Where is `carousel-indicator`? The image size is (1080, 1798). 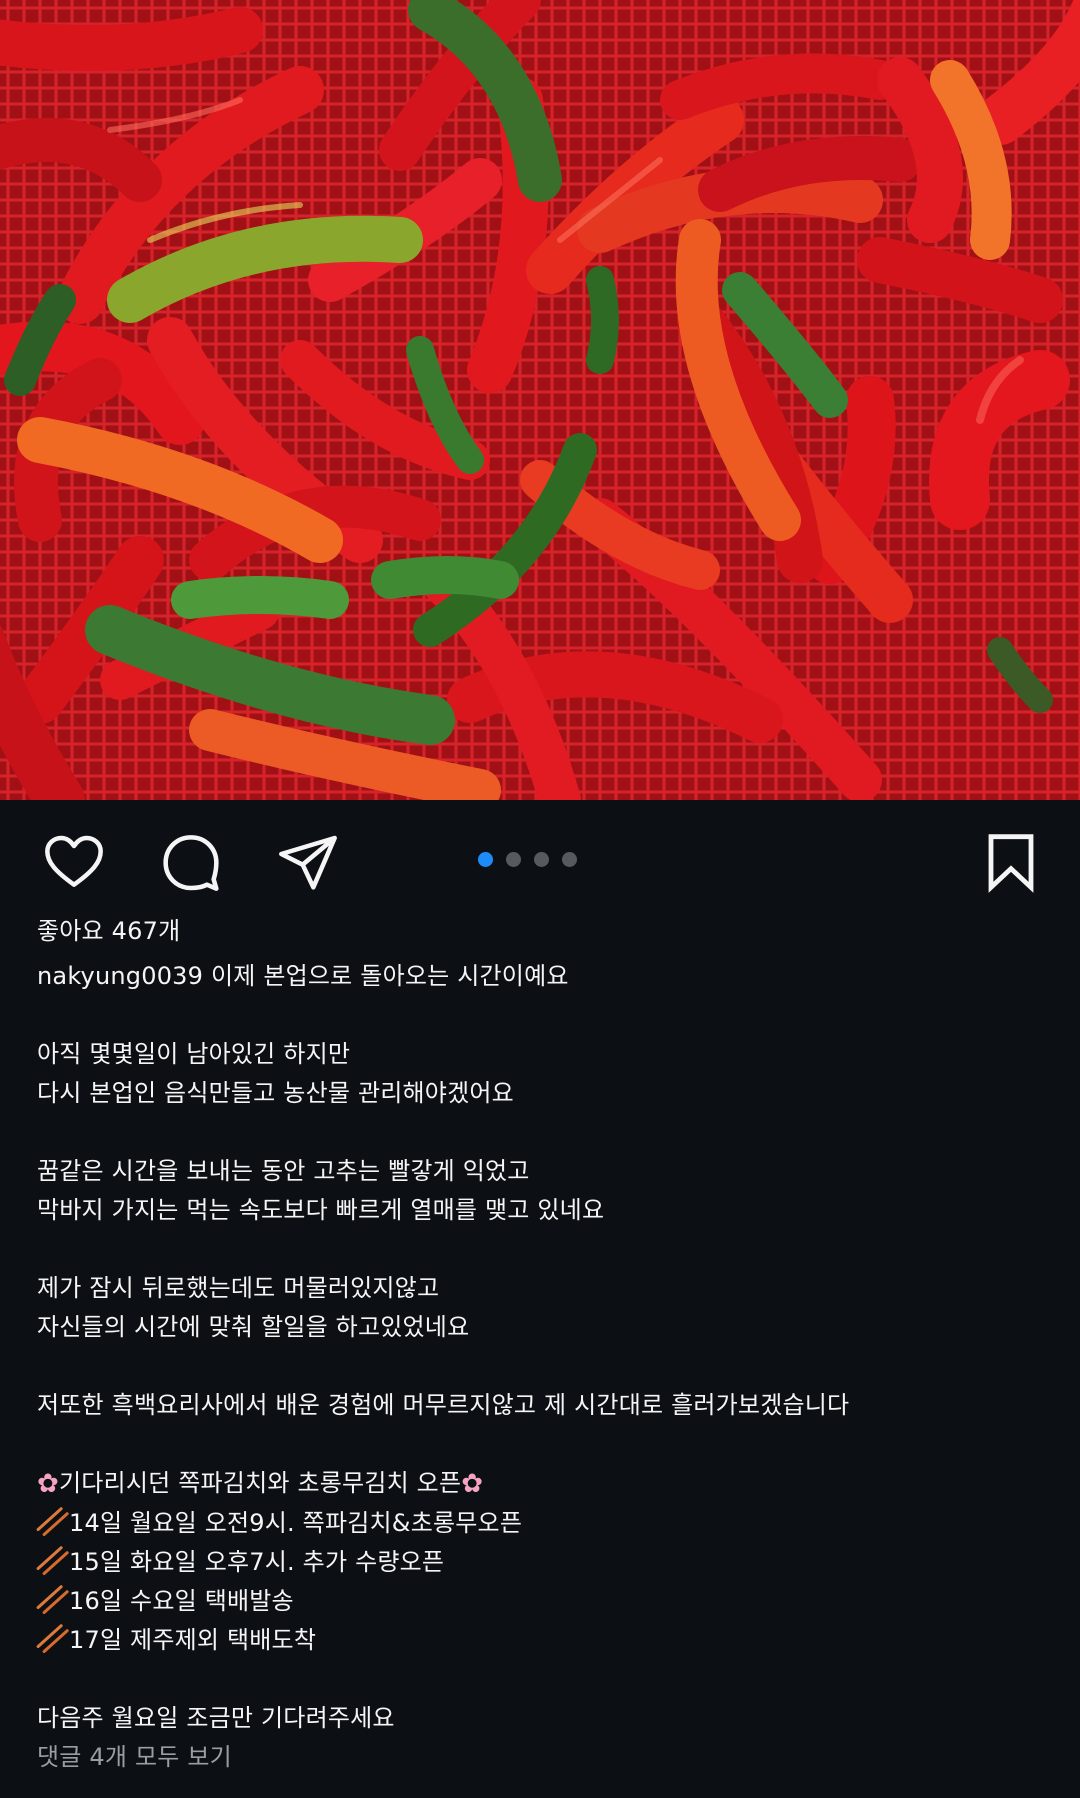 carousel-indicator is located at coordinates (527, 859).